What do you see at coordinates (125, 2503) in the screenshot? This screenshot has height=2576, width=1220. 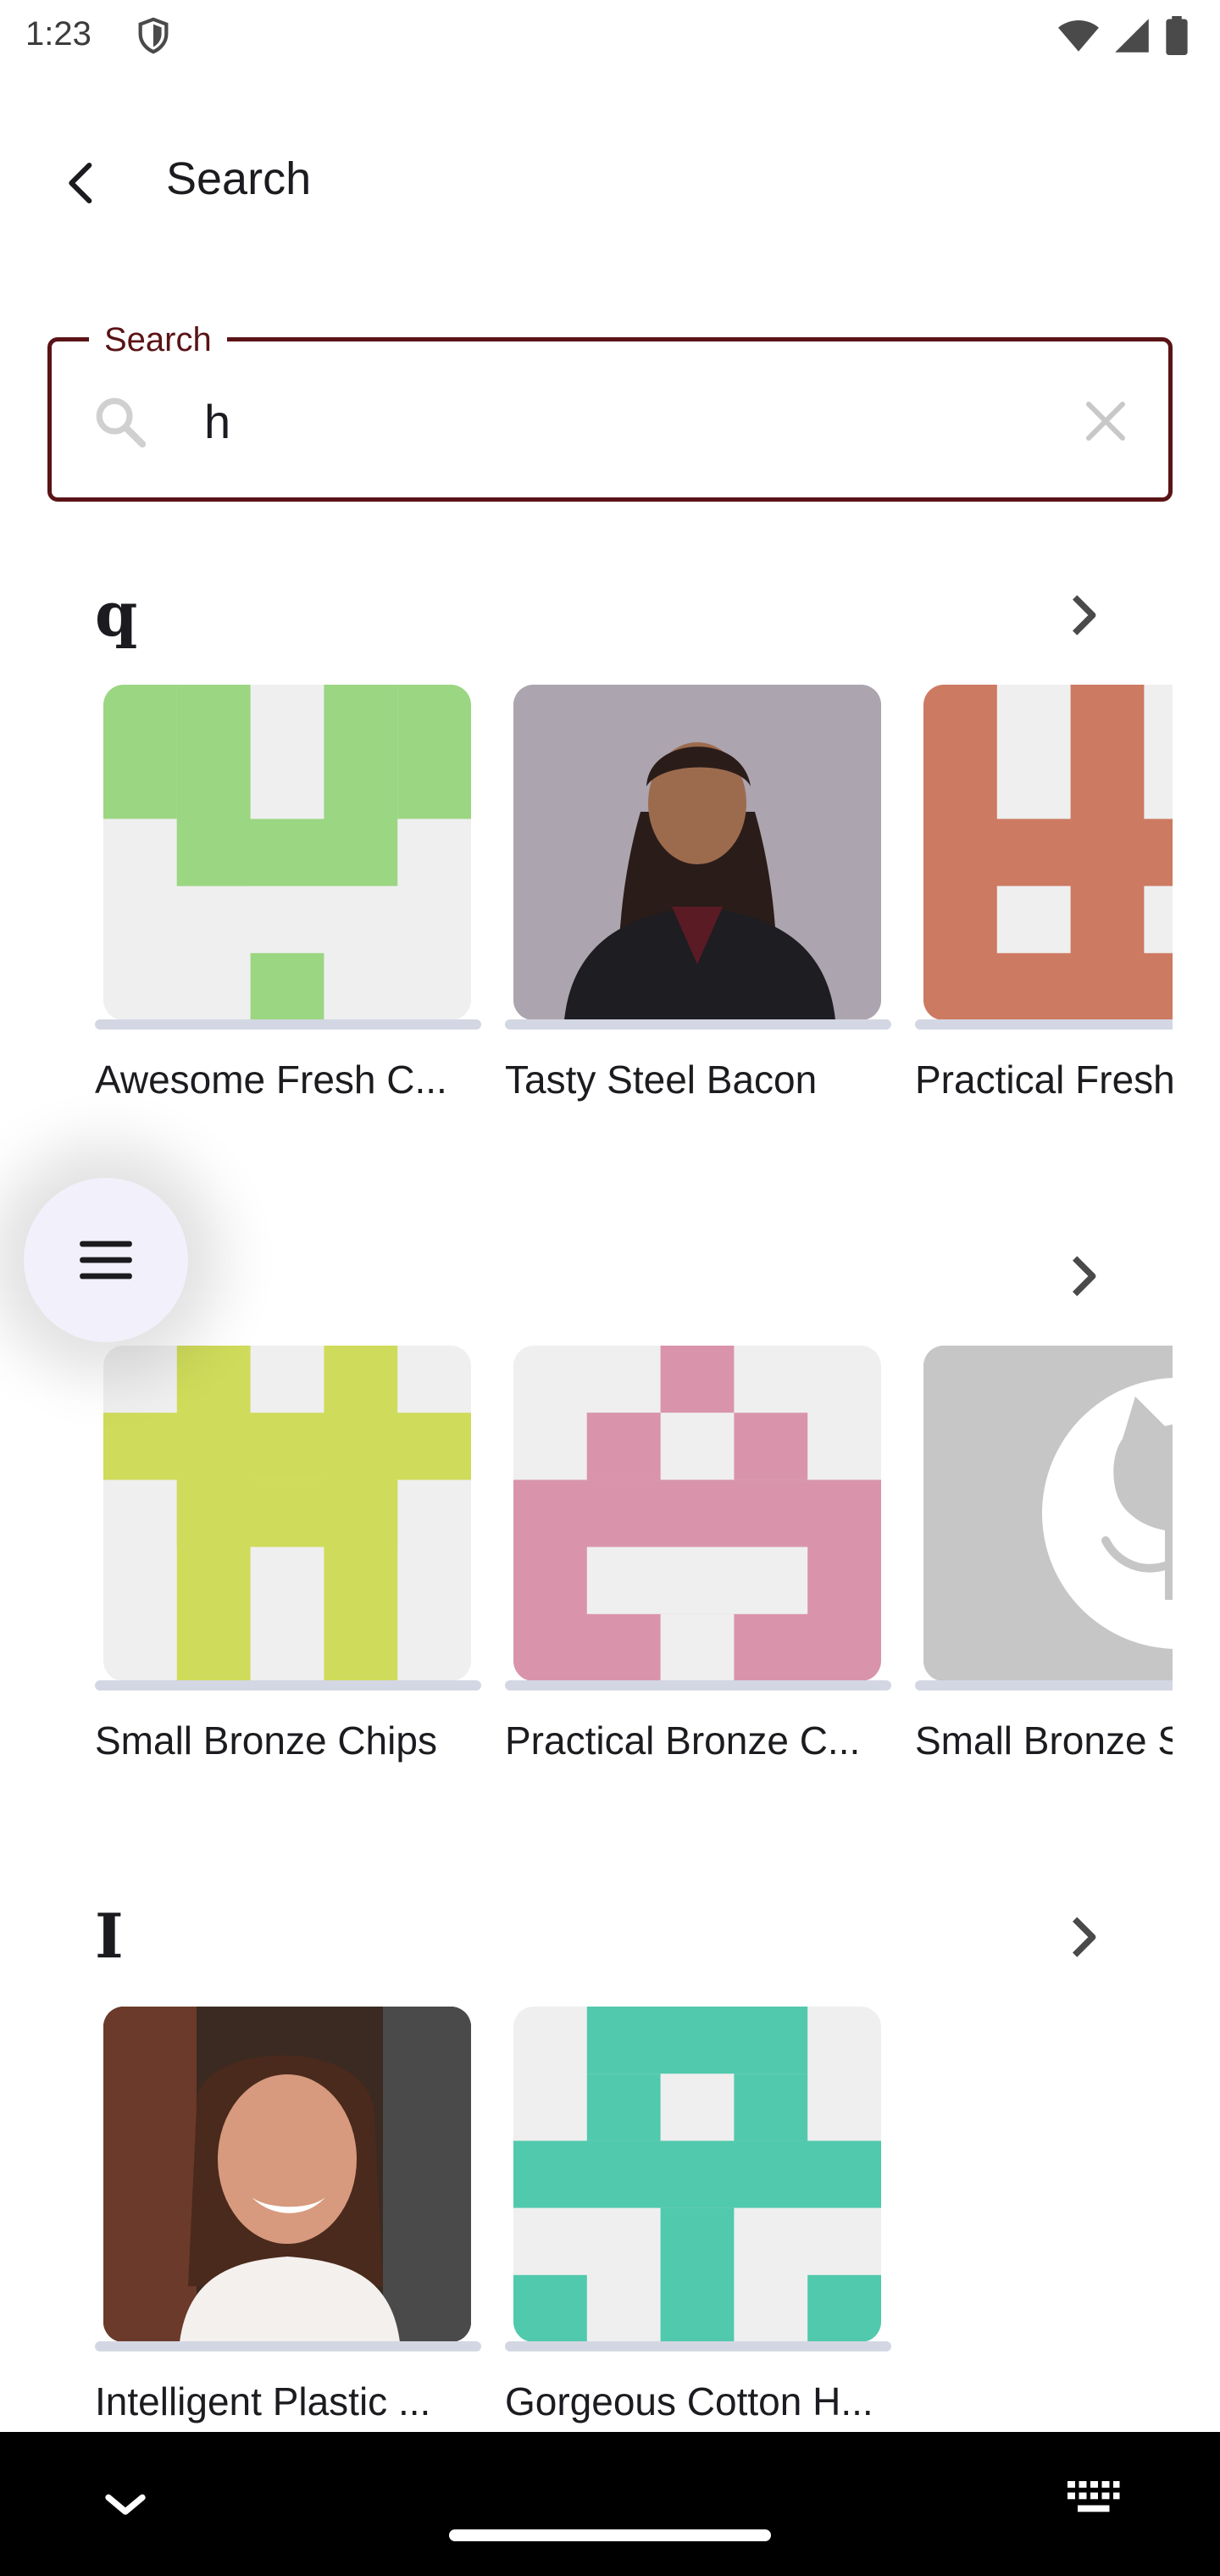 I see `chevron-down-icon` at bounding box center [125, 2503].